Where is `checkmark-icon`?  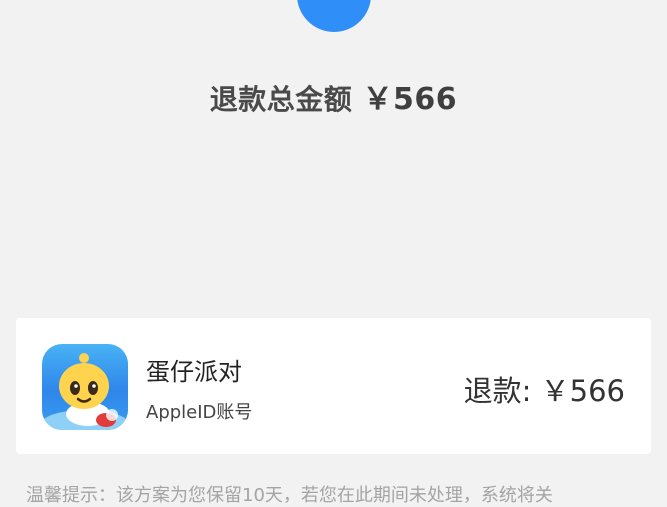
checkmark-icon is located at coordinates (334, 16).